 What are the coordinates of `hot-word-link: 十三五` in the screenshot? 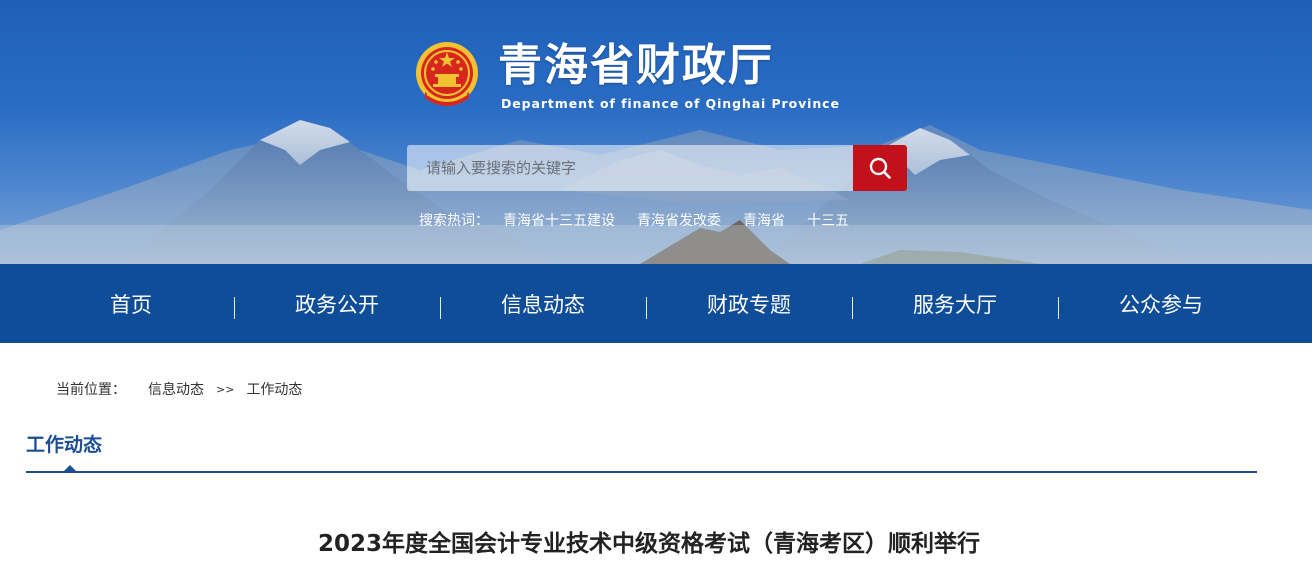 It's located at (828, 220).